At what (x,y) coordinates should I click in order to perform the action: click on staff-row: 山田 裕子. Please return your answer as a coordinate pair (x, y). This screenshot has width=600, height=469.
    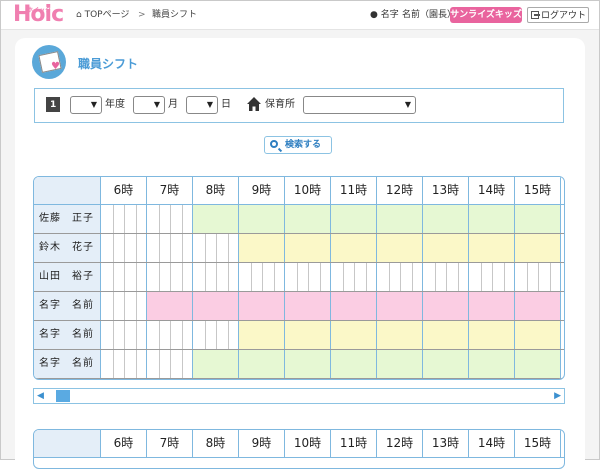
    Looking at the image, I should click on (299, 277).